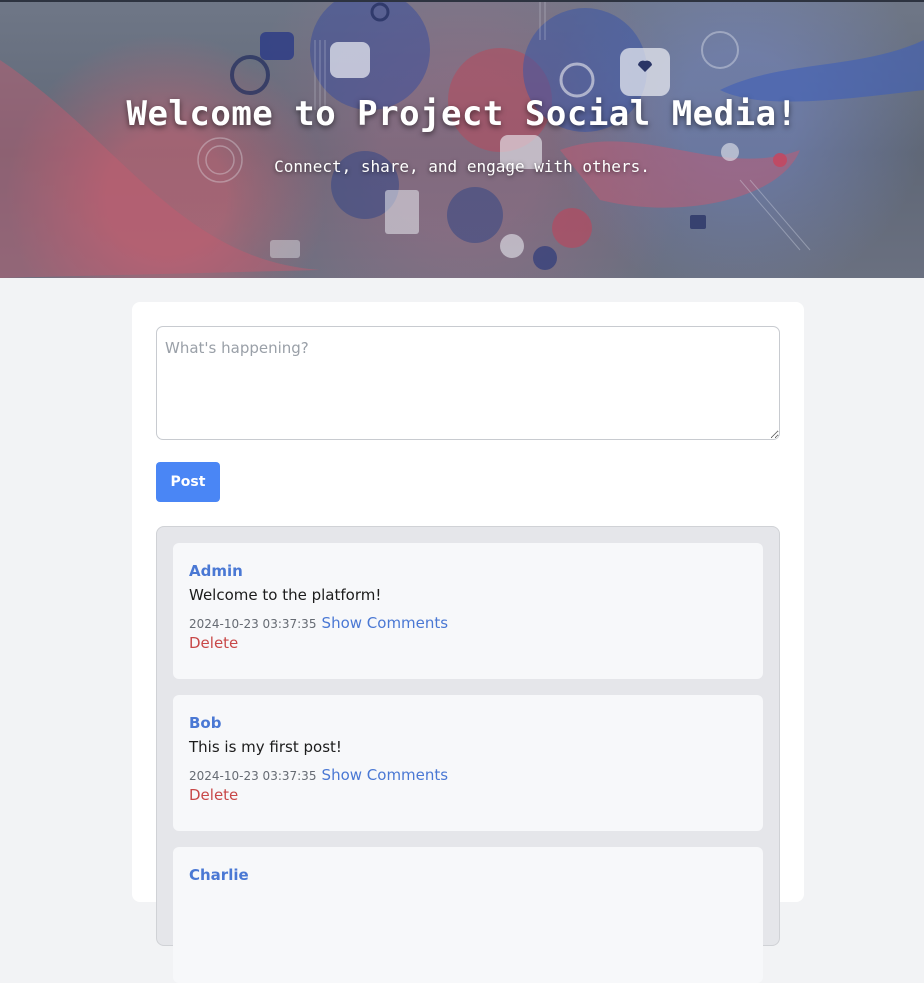 Image resolution: width=924 pixels, height=983 pixels. Describe the element at coordinates (462, 114) in the screenshot. I see `page-title: Welcome to Project Social Media!` at that location.